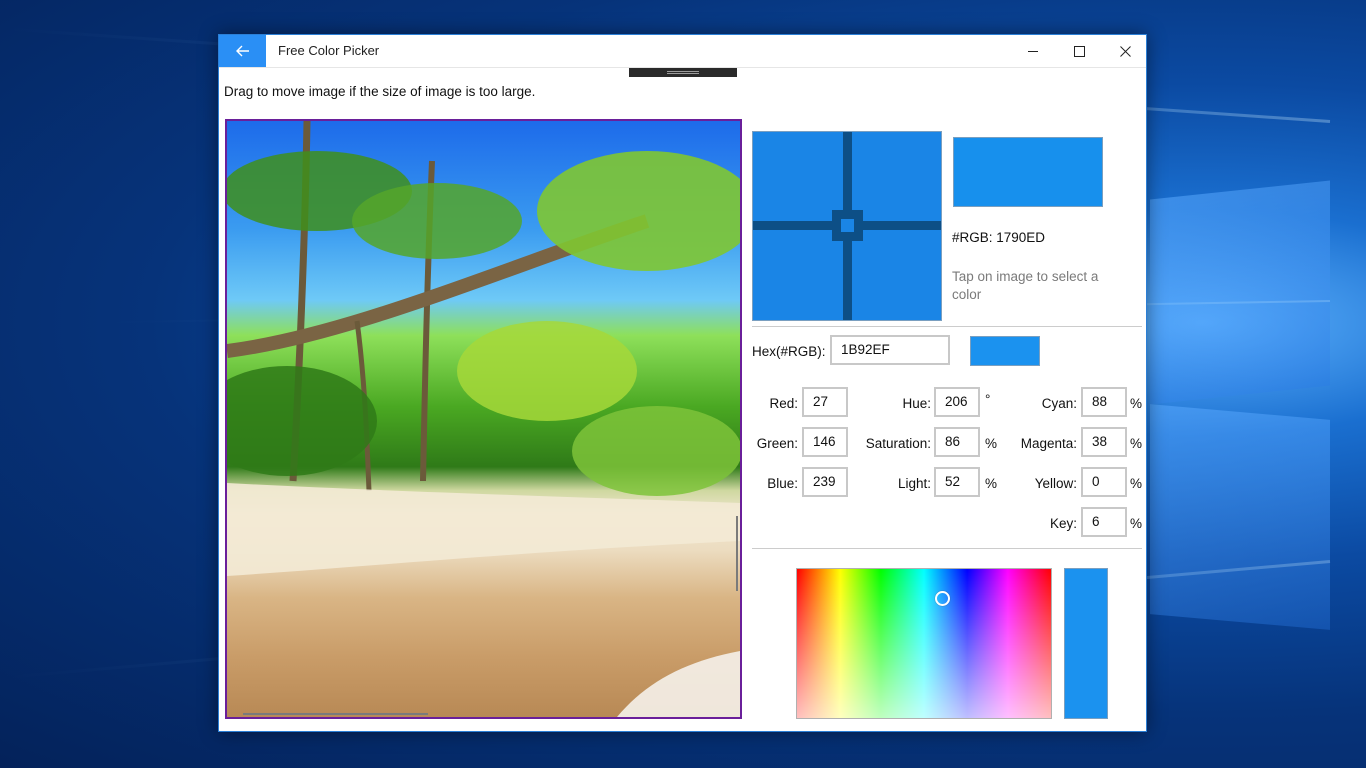  What do you see at coordinates (947, 326) in the screenshot?
I see `divider-top` at bounding box center [947, 326].